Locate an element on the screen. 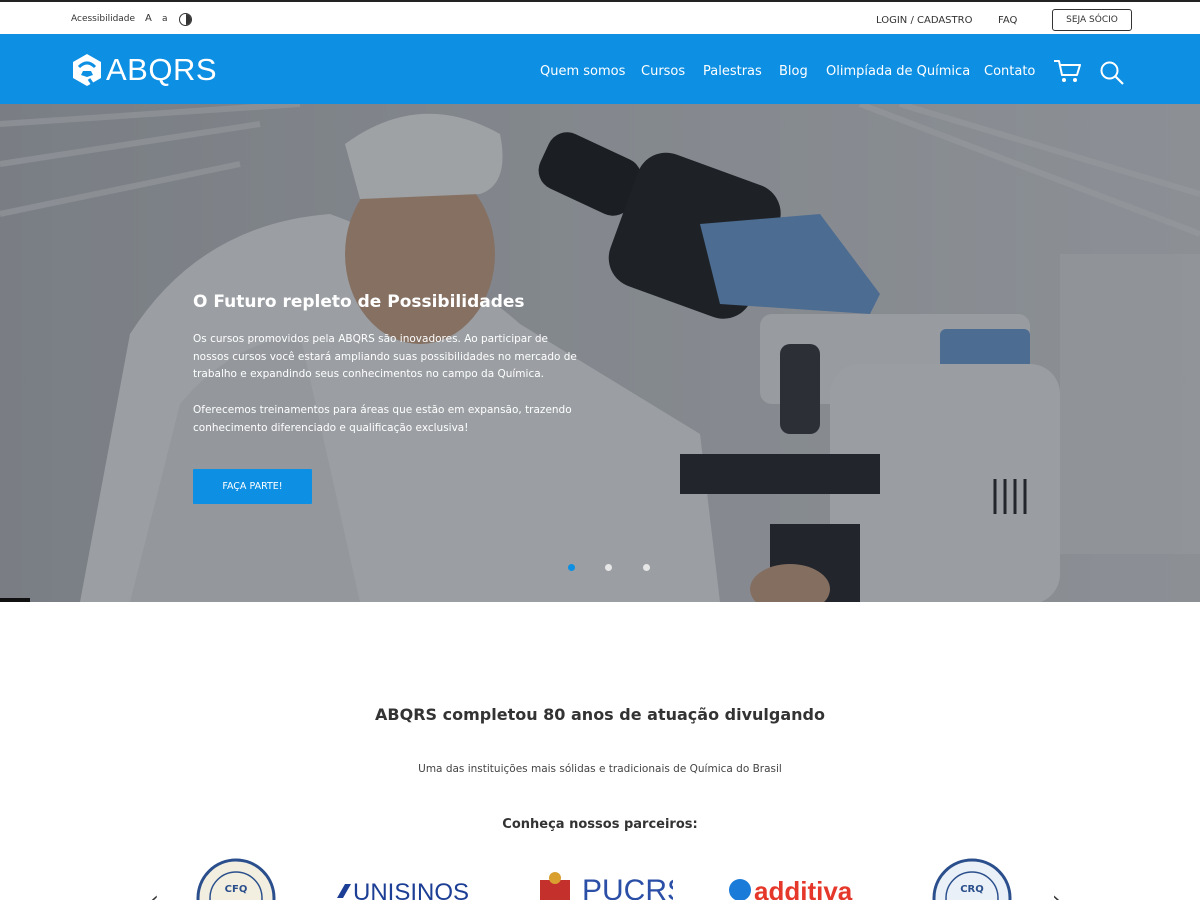 This screenshot has height=900, width=1200. faq-link: FAQ is located at coordinates (1007, 20).